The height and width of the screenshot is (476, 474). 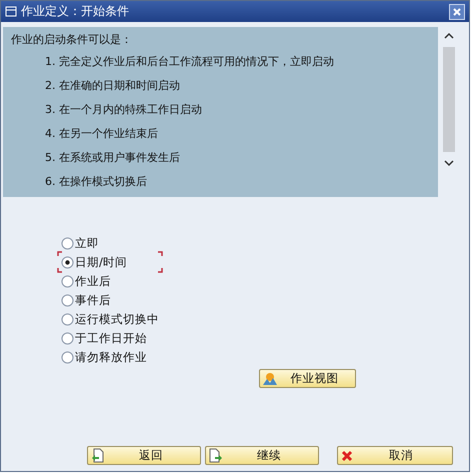 I want to click on radio-option: 作业后, so click(x=86, y=281).